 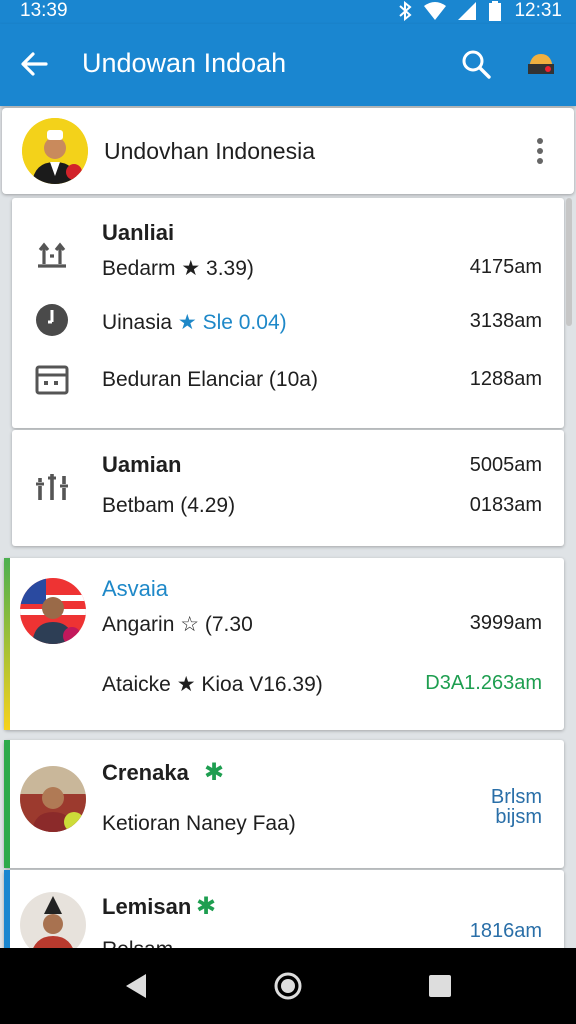 What do you see at coordinates (538, 10) in the screenshot?
I see `status-time-right: 12:31` at bounding box center [538, 10].